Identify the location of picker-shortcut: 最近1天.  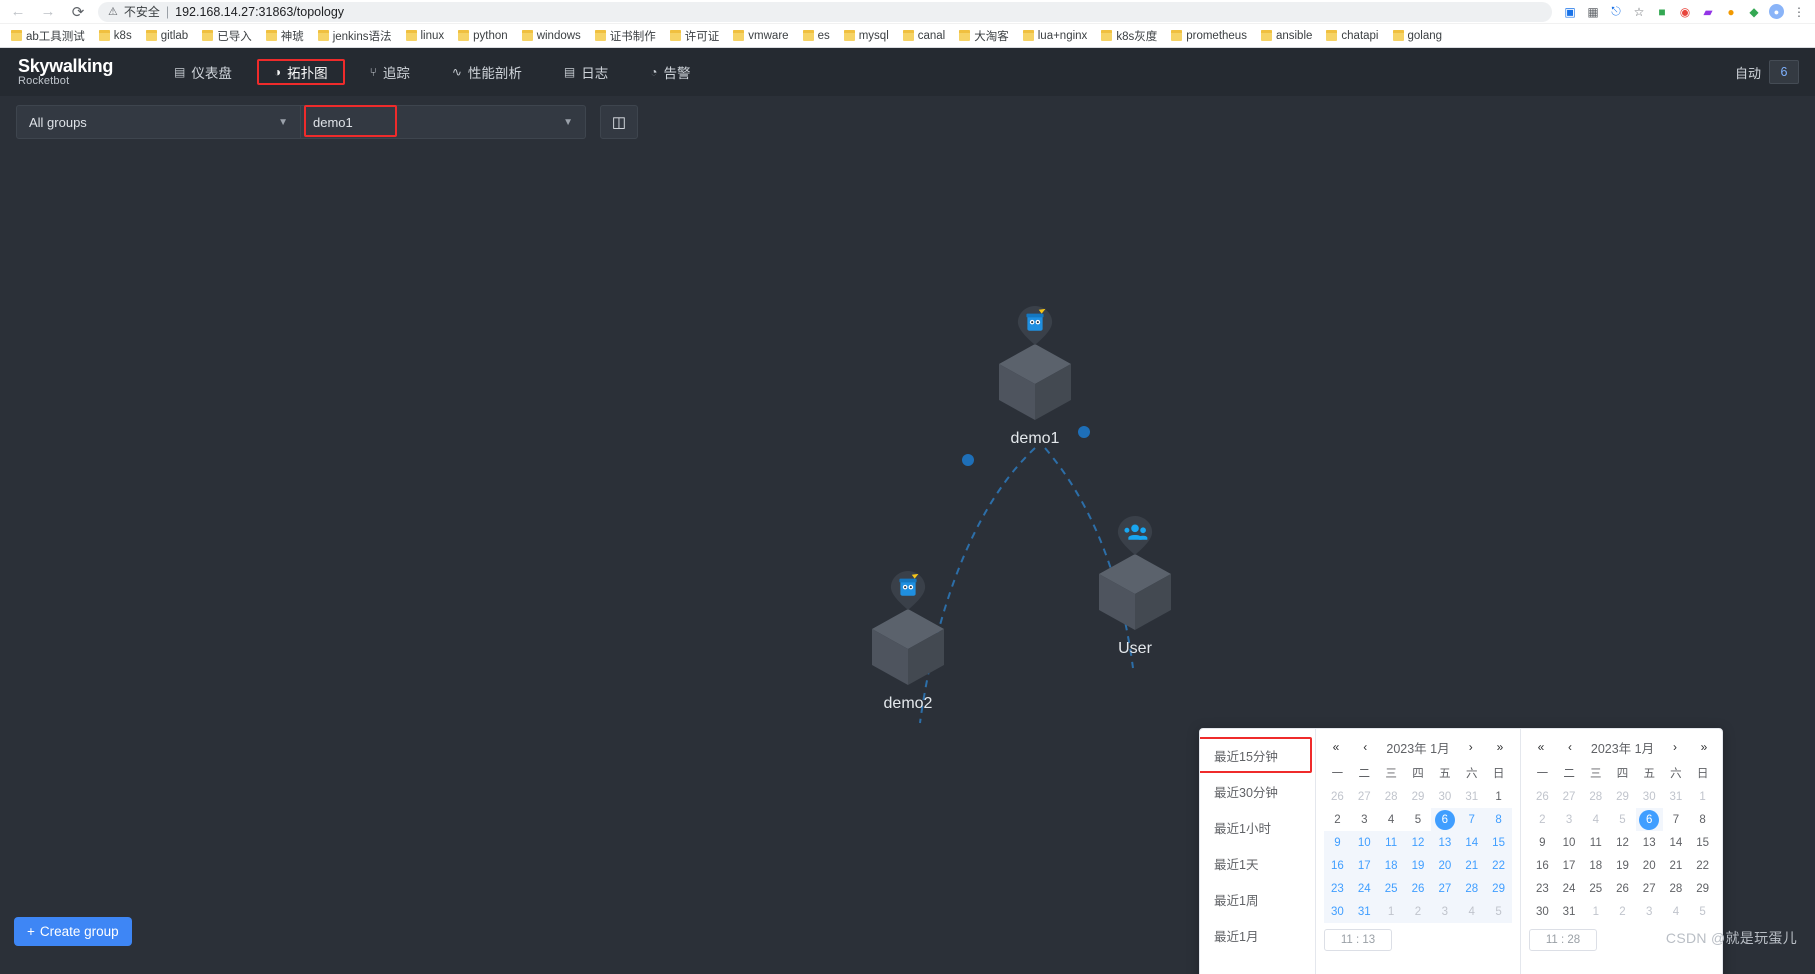
(1257, 863).